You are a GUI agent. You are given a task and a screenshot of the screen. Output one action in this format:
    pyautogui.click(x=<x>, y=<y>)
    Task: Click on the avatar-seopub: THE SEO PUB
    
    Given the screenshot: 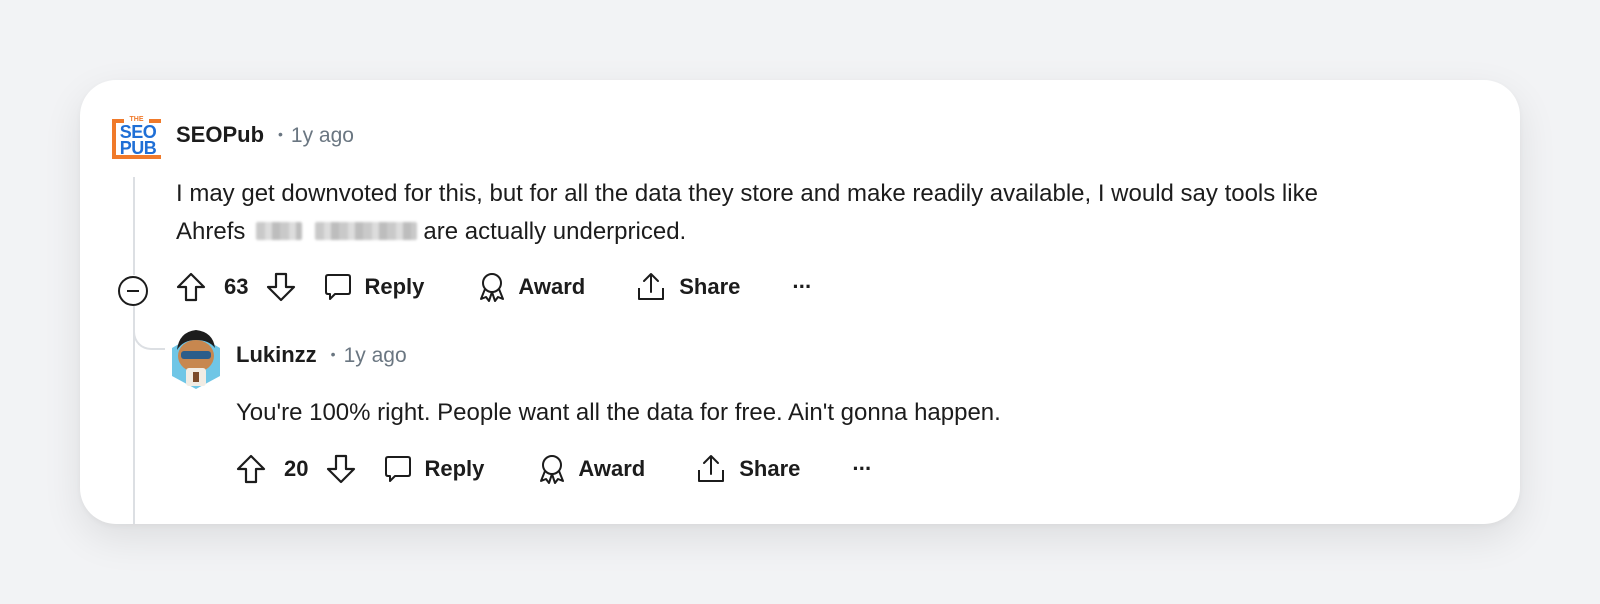 What is the action you would take?
    pyautogui.click(x=136, y=137)
    